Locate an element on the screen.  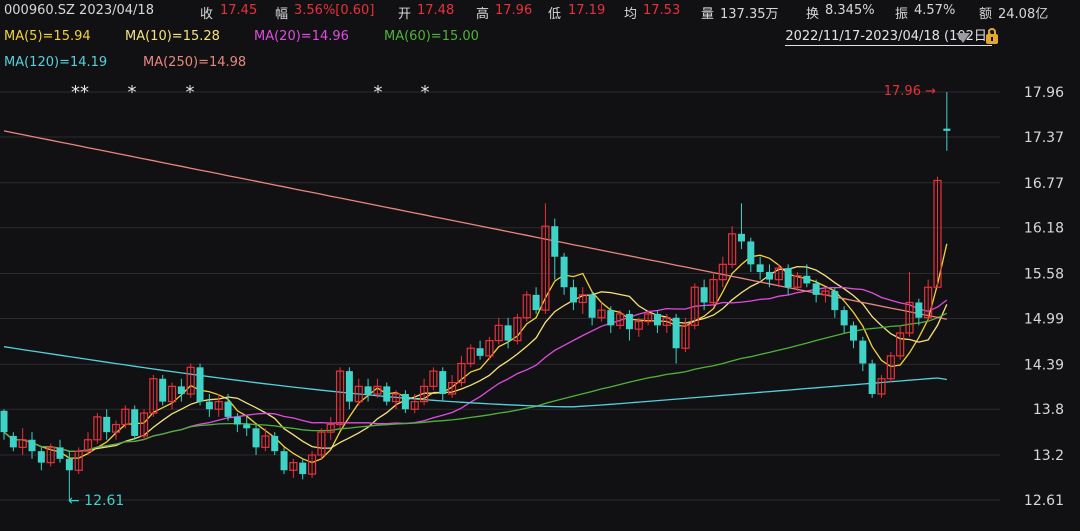
y-tick-label: 14.39 is located at coordinates (1044, 365).